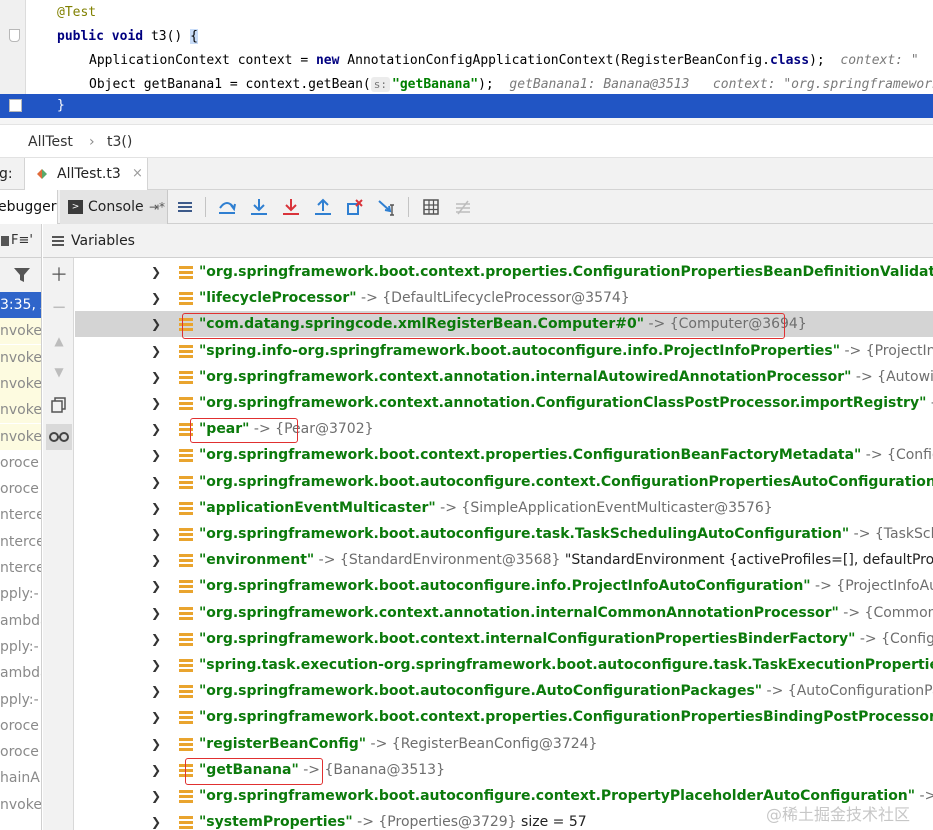 The image size is (933, 830). What do you see at coordinates (29, 207) in the screenshot?
I see `tab-debugger: ebugger` at bounding box center [29, 207].